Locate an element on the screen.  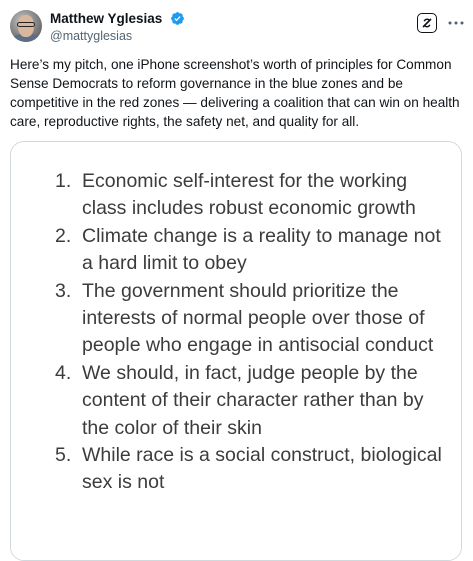
tweet-header: Matthew Yglesias @mattyglesias is located at coordinates (237, 29).